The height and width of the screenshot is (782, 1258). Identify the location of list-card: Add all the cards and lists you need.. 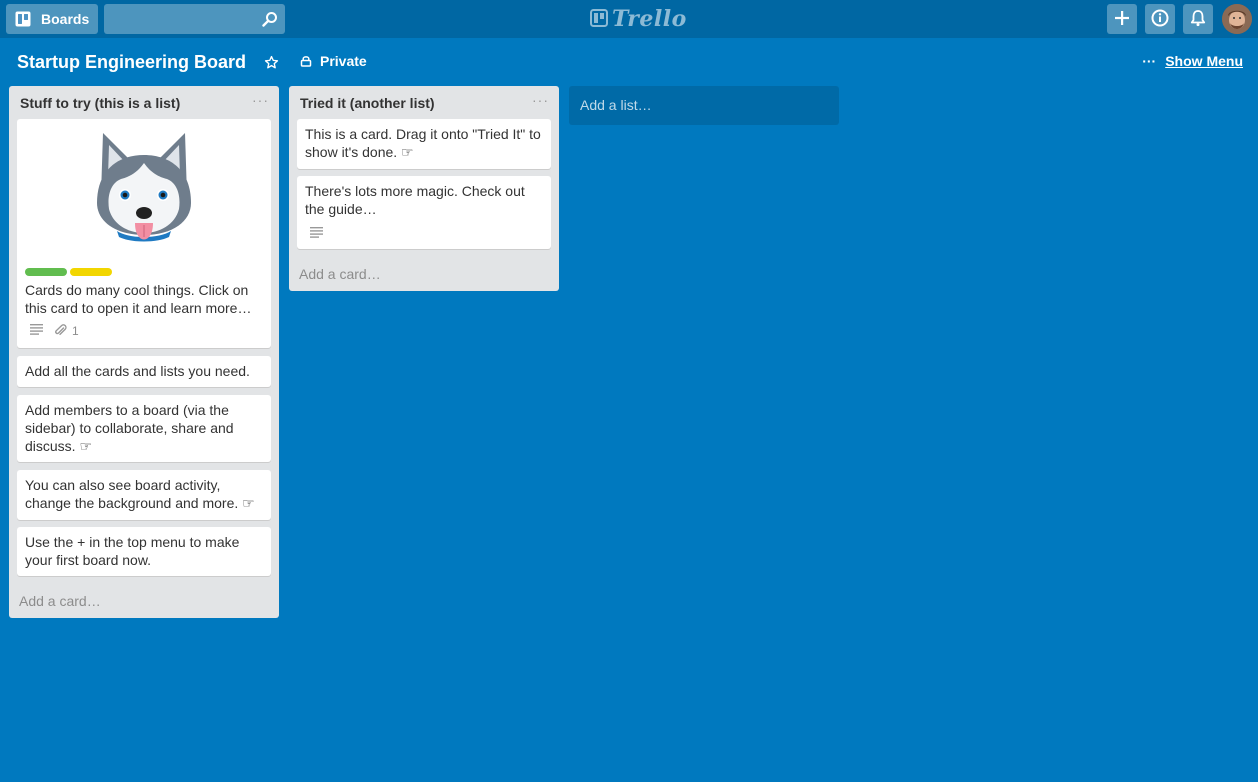
(144, 371).